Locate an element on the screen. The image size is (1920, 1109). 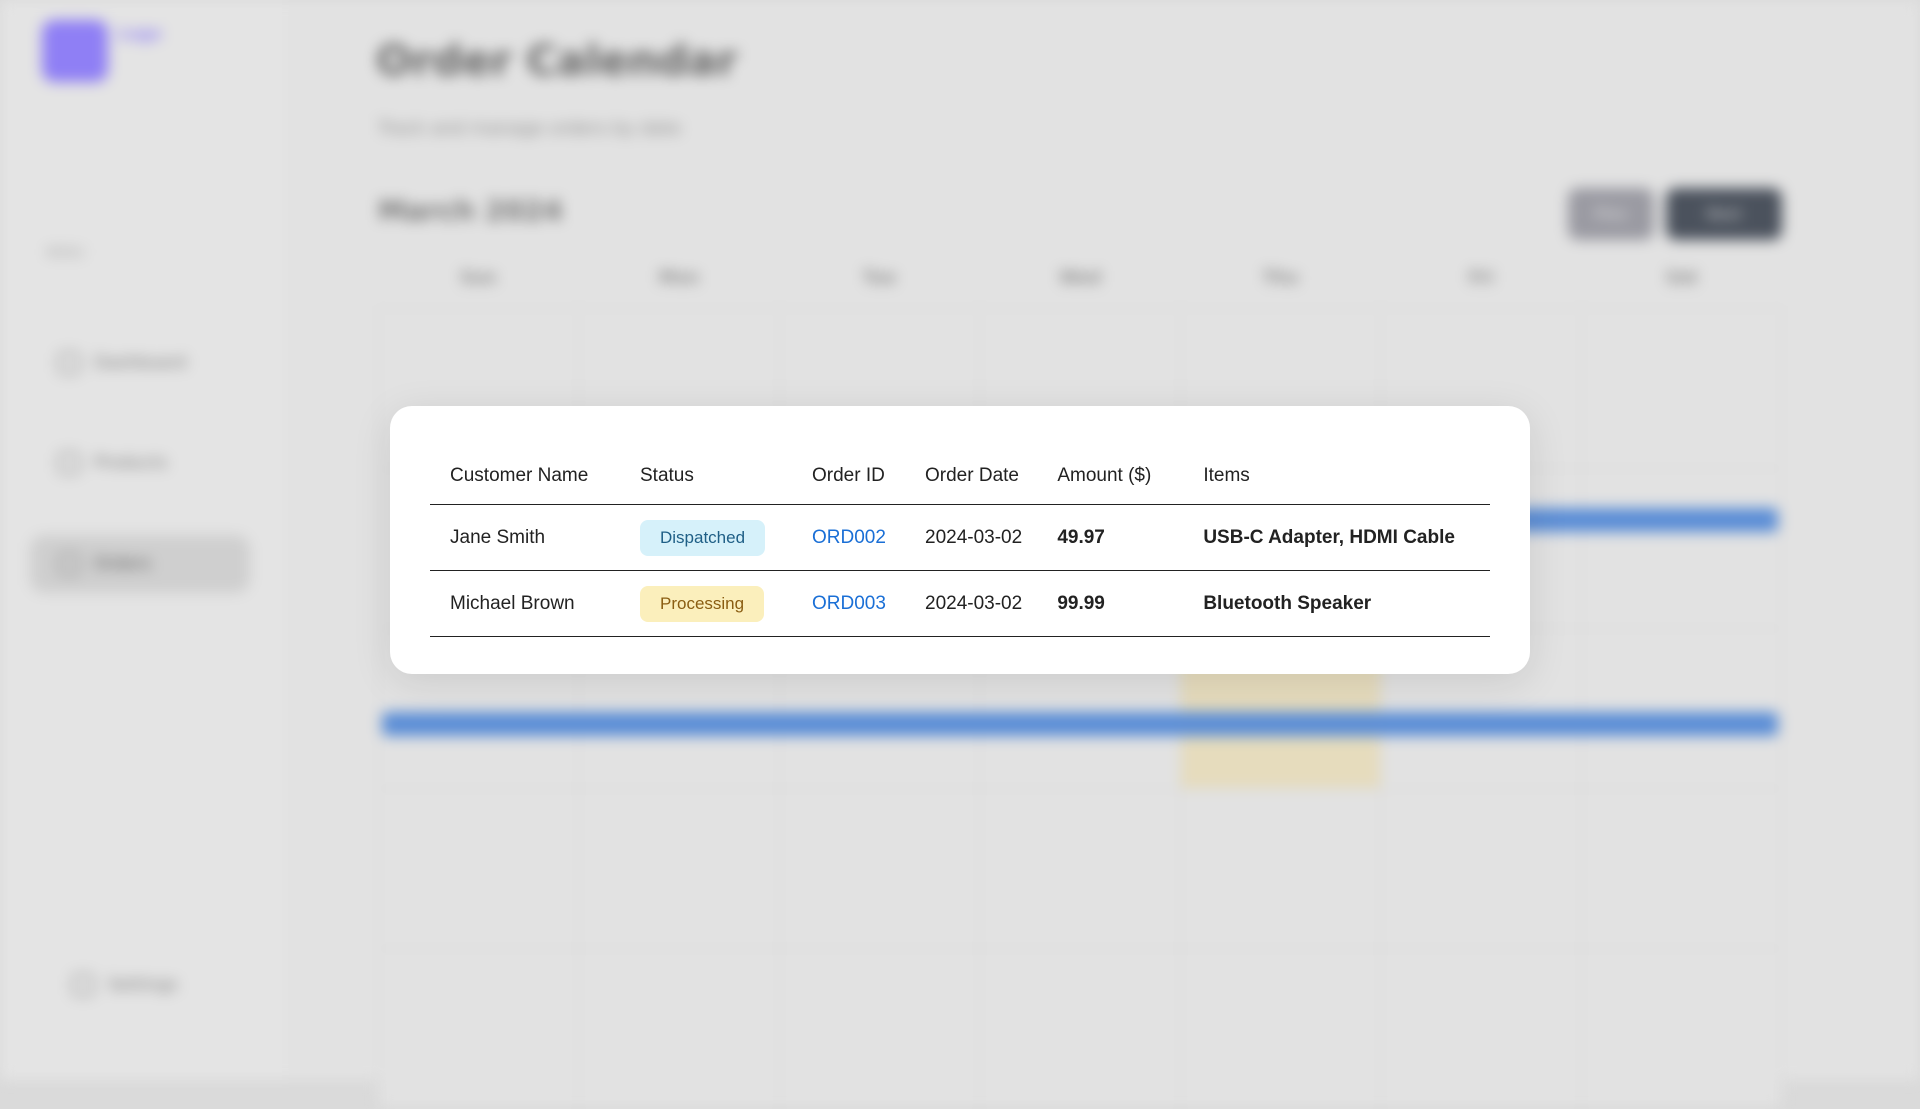
order-amount: 49.97 is located at coordinates (1110, 537).